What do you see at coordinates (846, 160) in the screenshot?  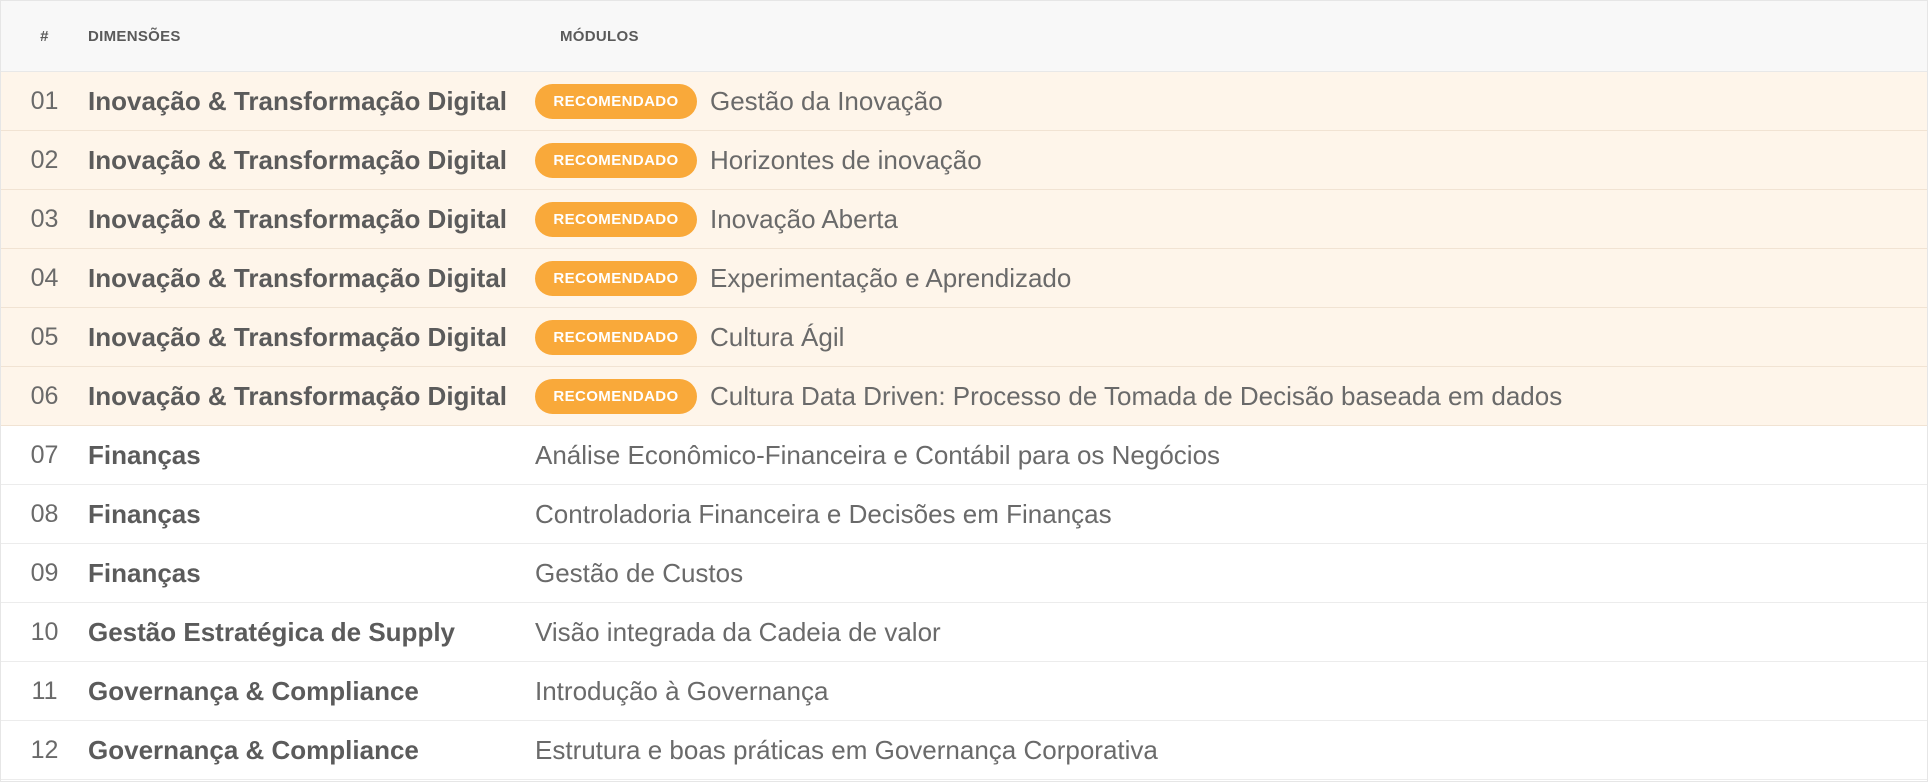 I see `row-module: Horizontes de inovação` at bounding box center [846, 160].